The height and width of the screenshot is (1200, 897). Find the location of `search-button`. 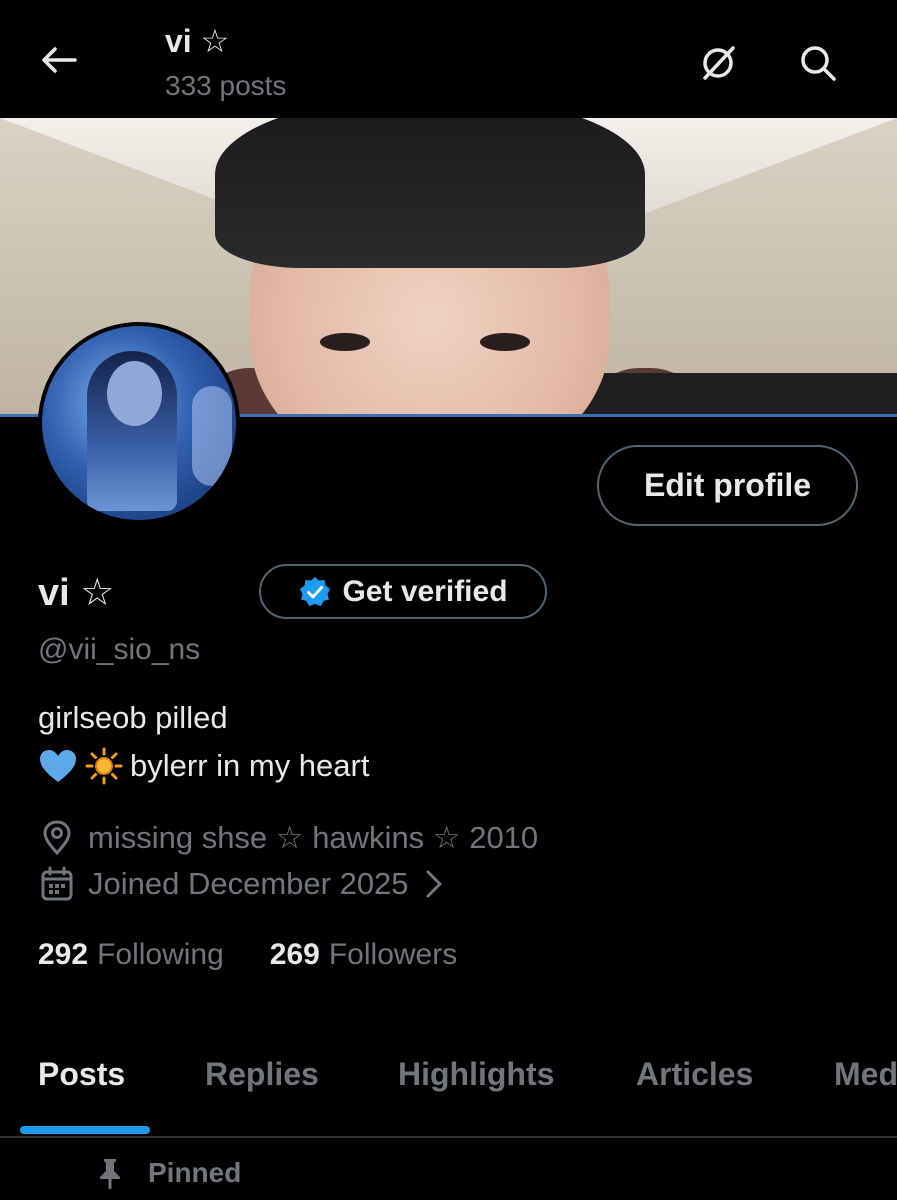

search-button is located at coordinates (818, 63).